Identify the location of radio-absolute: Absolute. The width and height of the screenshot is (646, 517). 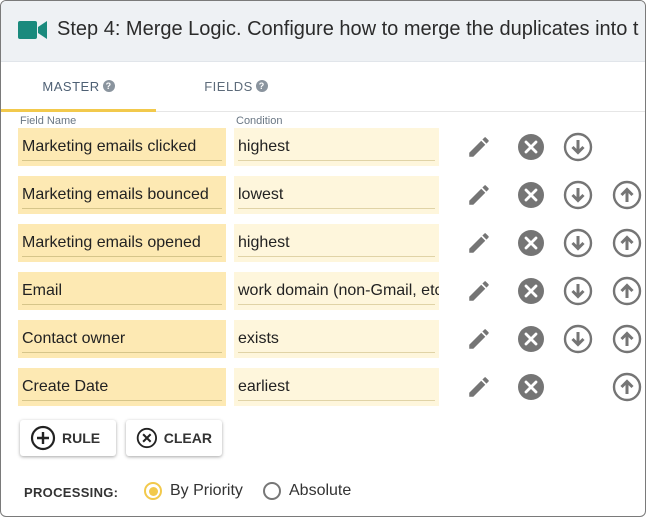
(307, 491).